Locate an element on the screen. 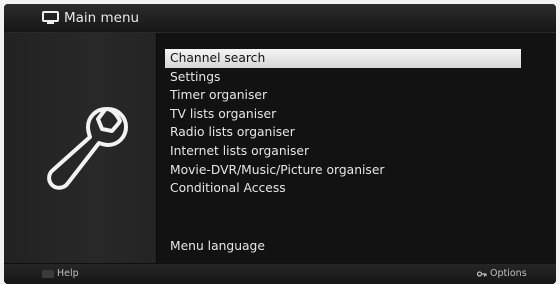  menu-item-tv-lists-organiser: TV lists organiser is located at coordinates (343, 114).